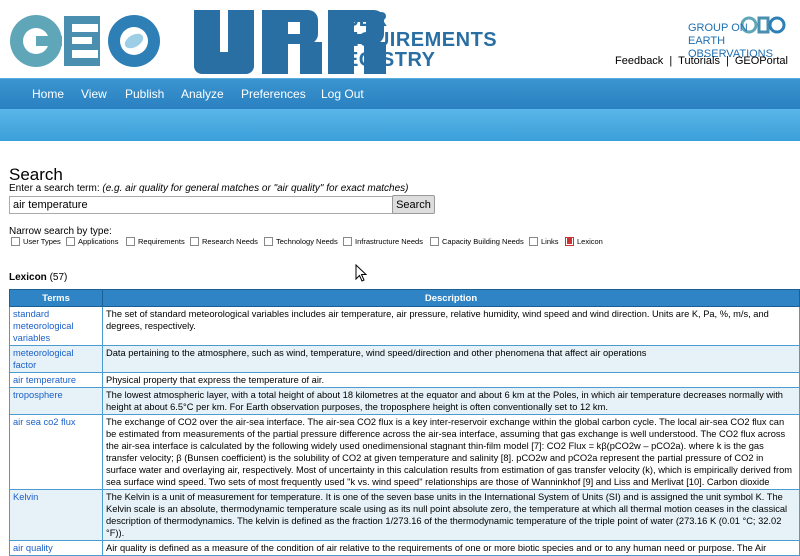 The width and height of the screenshot is (800, 556). Describe the element at coordinates (42, 241) in the screenshot. I see `filter-label: User Types` at that location.